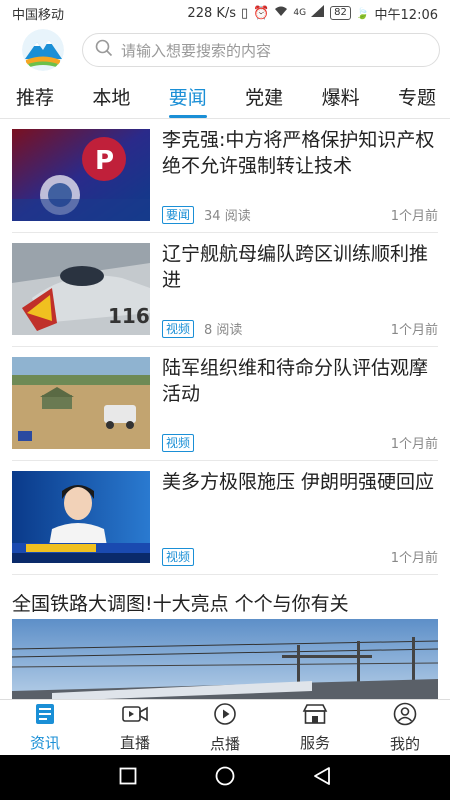 The image size is (450, 800). Describe the element at coordinates (341, 96) in the screenshot. I see `tab-tipoff: 爆料` at that location.